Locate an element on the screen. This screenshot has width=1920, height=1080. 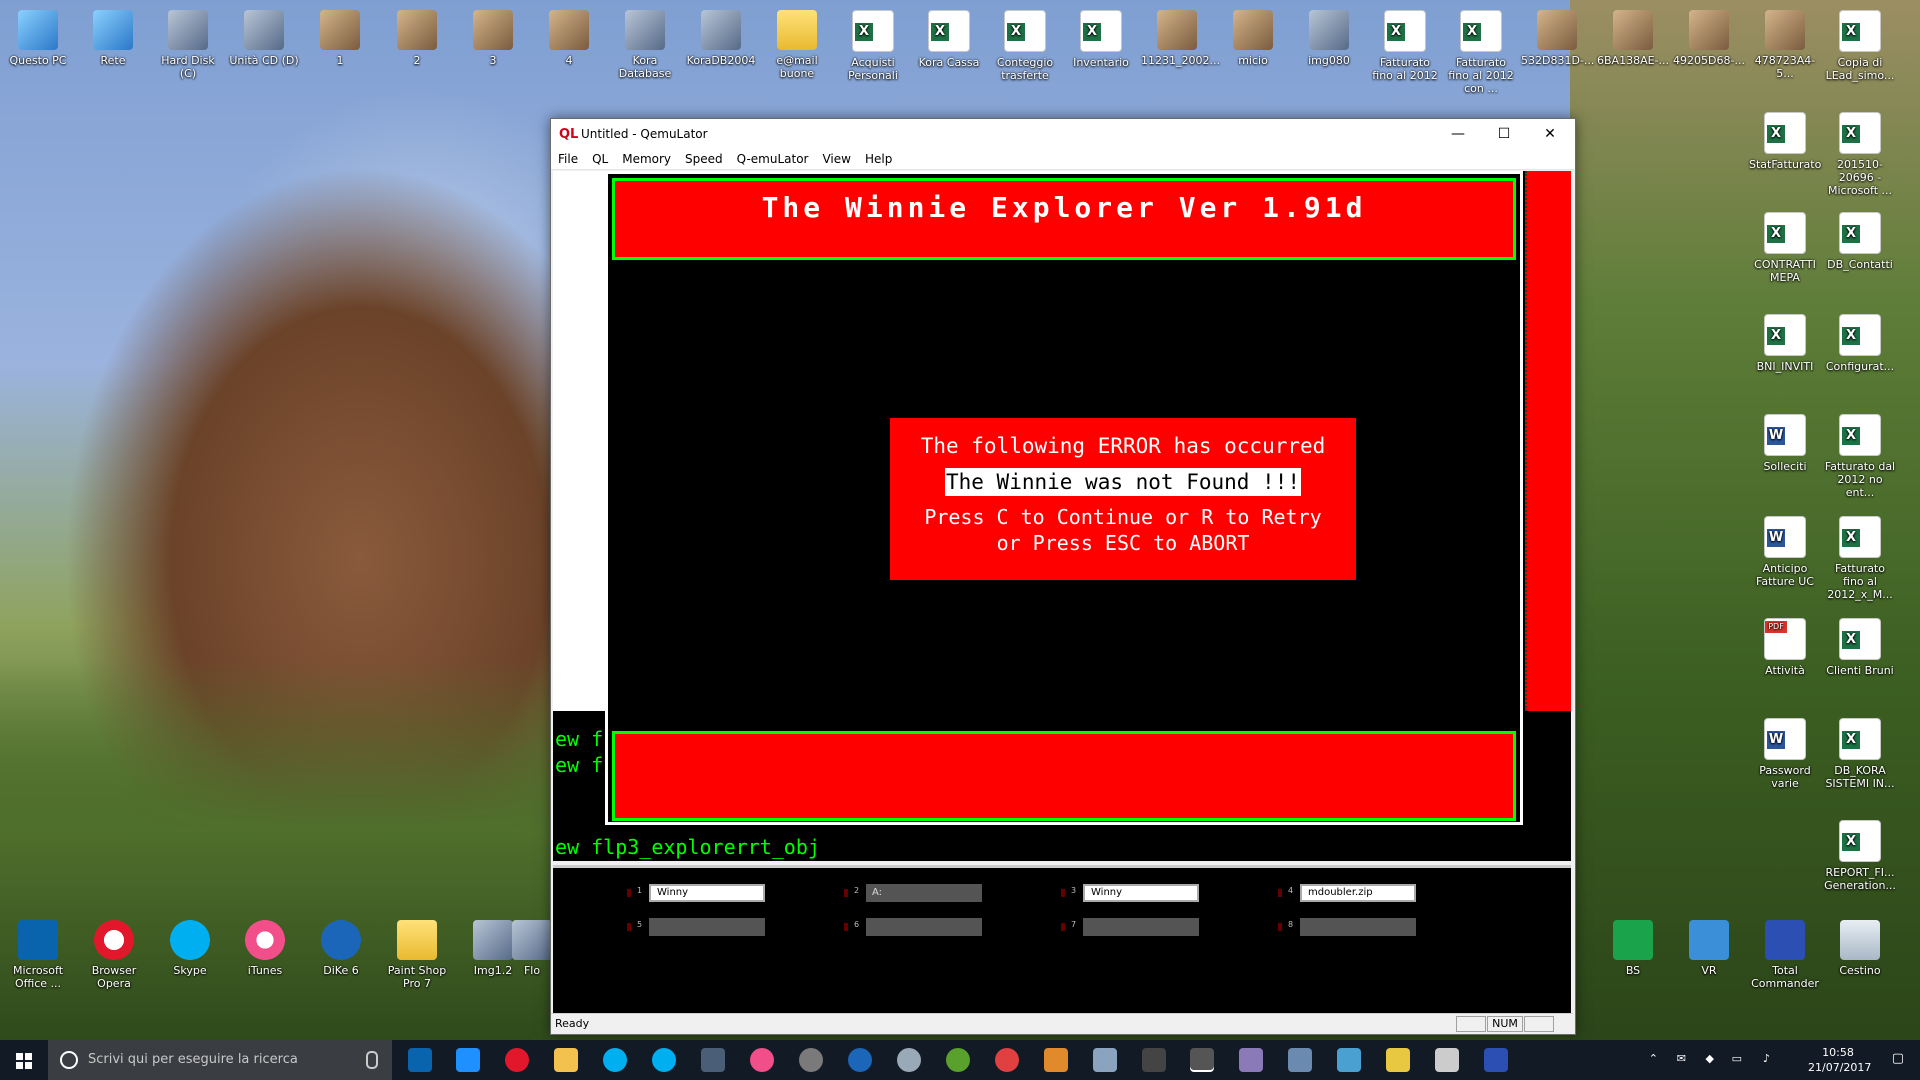
menu-speed: Speed is located at coordinates (704, 159).